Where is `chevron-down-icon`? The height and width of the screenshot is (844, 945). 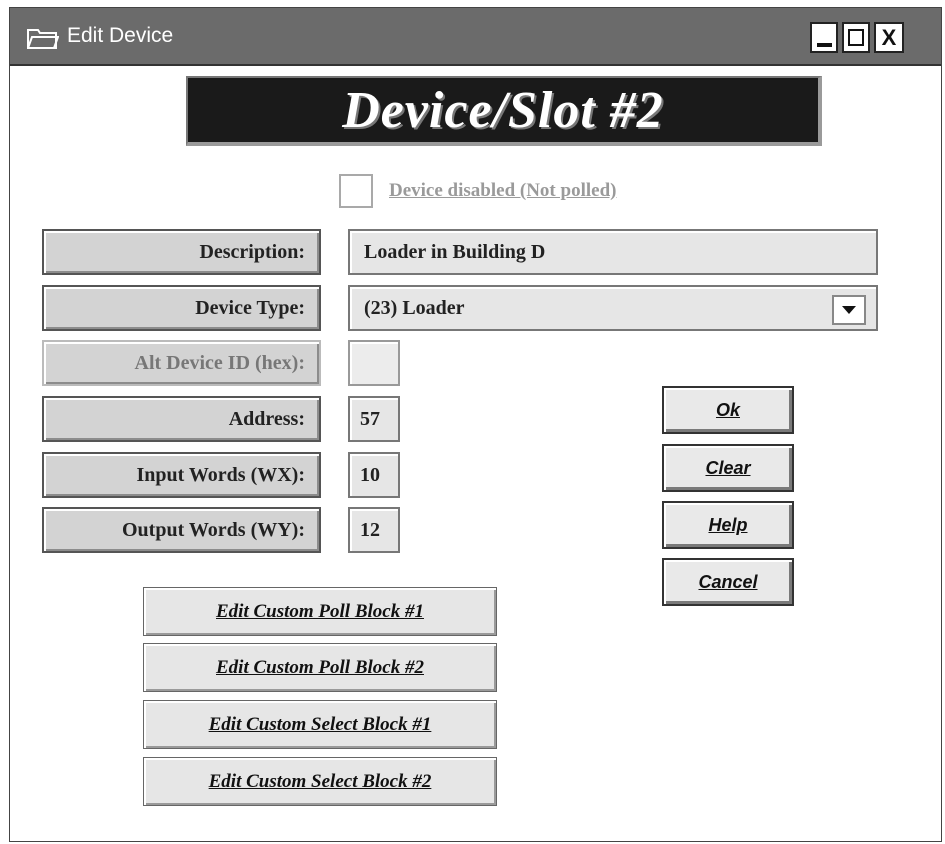 chevron-down-icon is located at coordinates (849, 310).